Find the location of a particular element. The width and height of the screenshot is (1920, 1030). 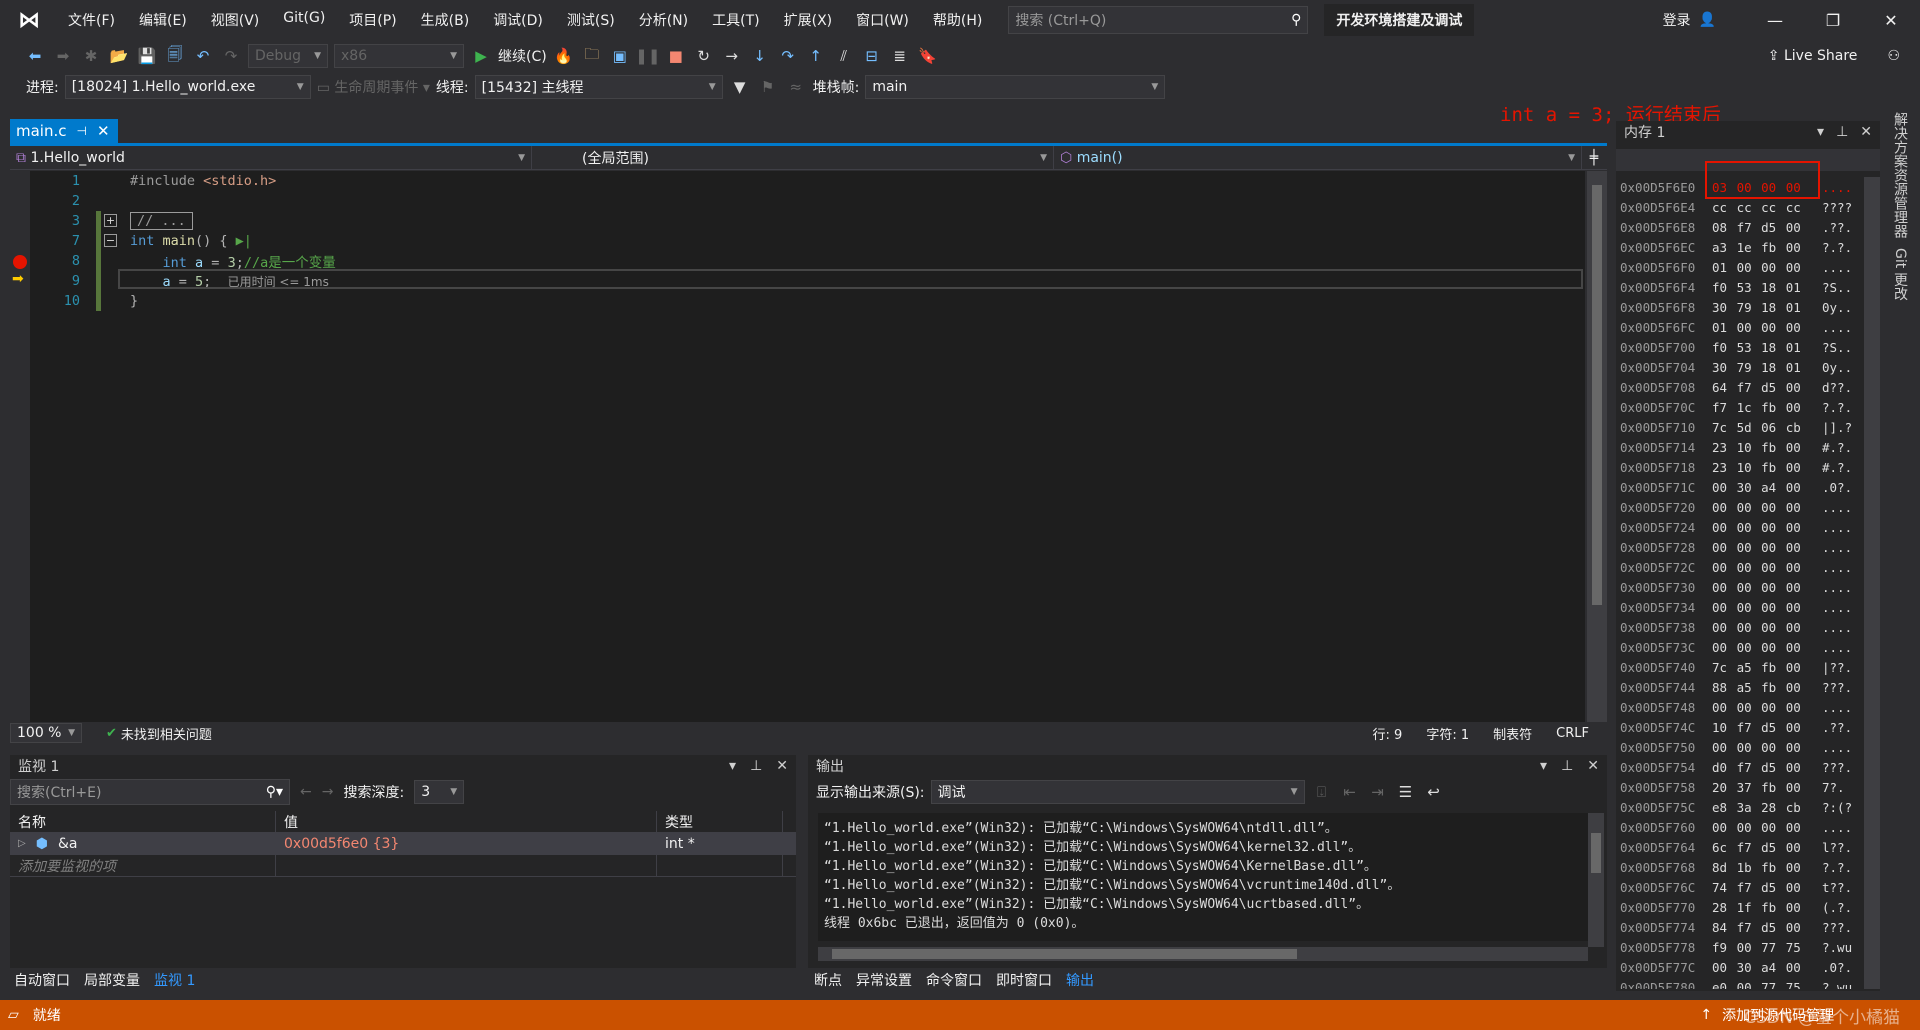

redo-icon: ↷ is located at coordinates (231, 56).